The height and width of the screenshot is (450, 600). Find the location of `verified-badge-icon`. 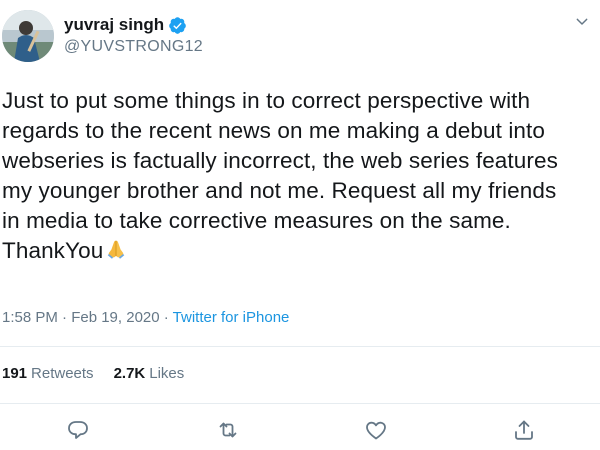

verified-badge-icon is located at coordinates (177, 25).